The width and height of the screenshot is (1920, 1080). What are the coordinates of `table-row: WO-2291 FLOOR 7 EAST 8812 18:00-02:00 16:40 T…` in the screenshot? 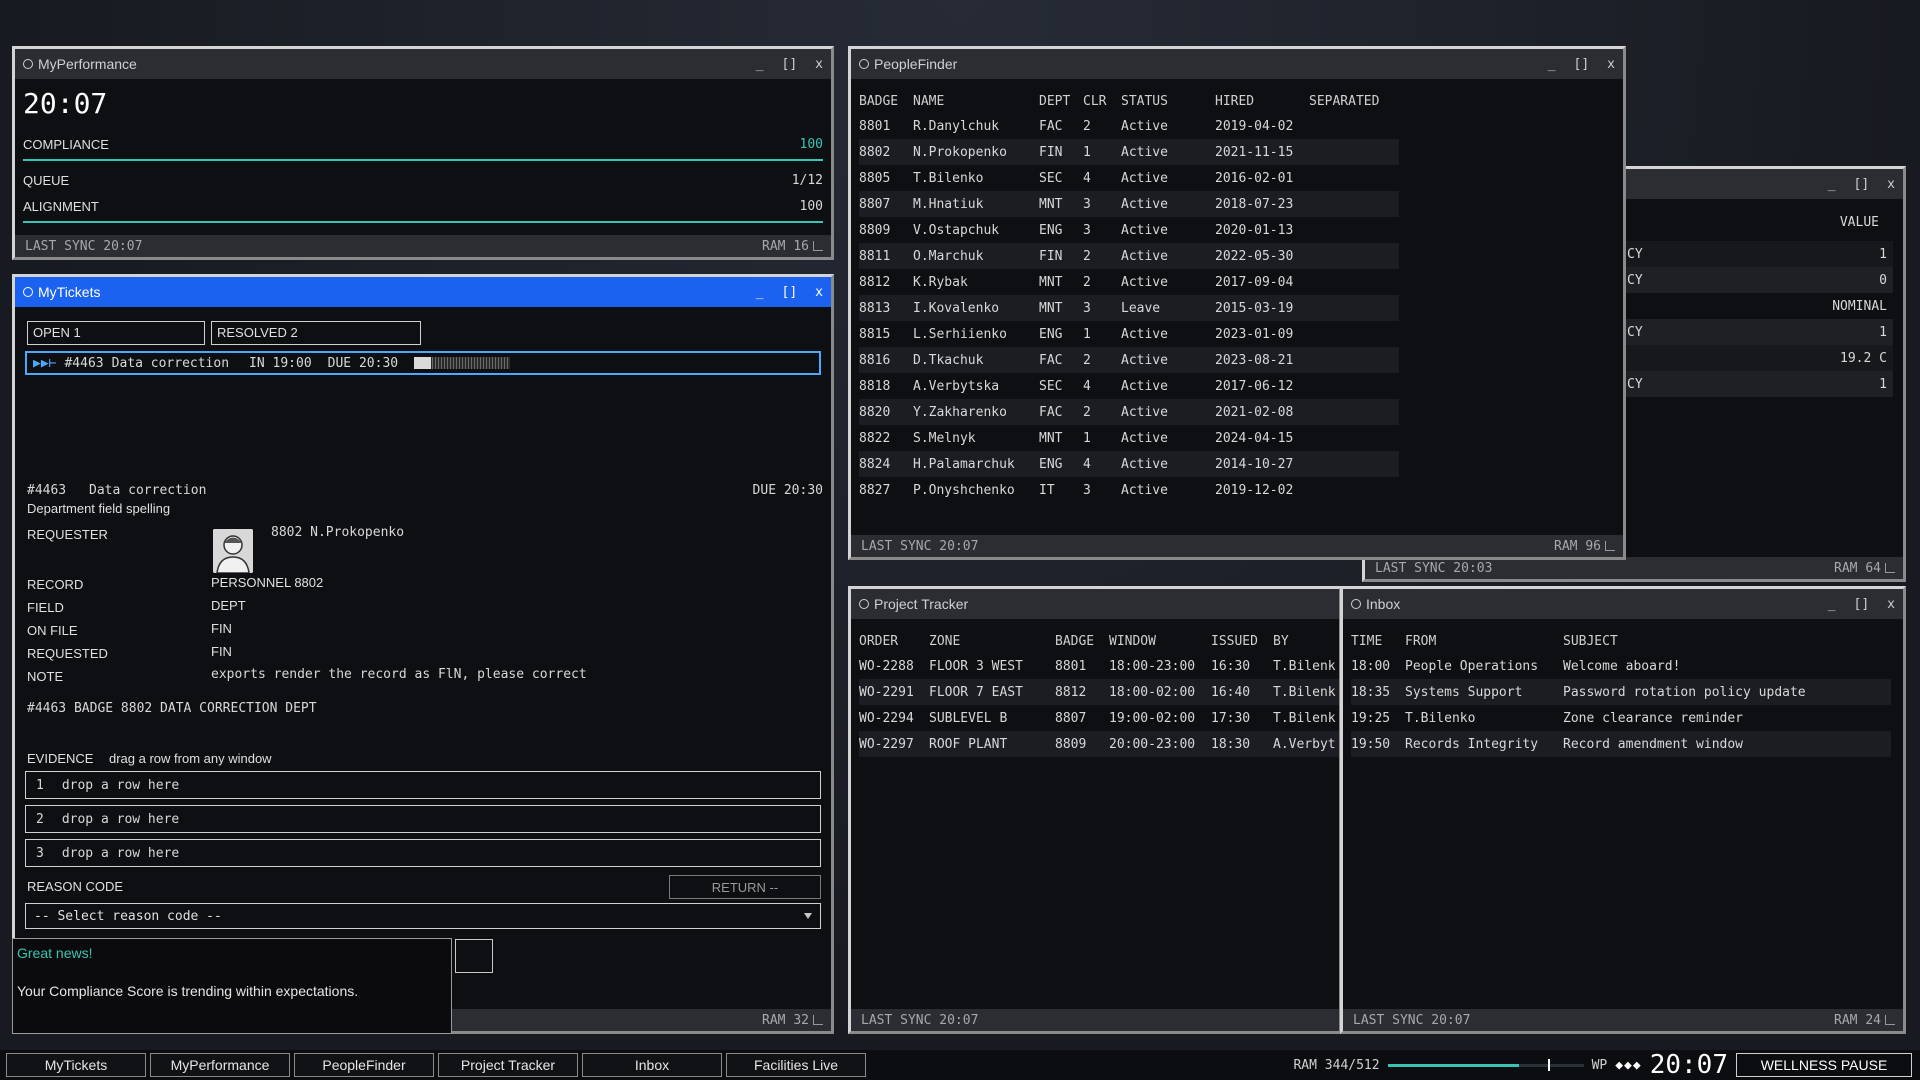 It's located at (1099, 692).